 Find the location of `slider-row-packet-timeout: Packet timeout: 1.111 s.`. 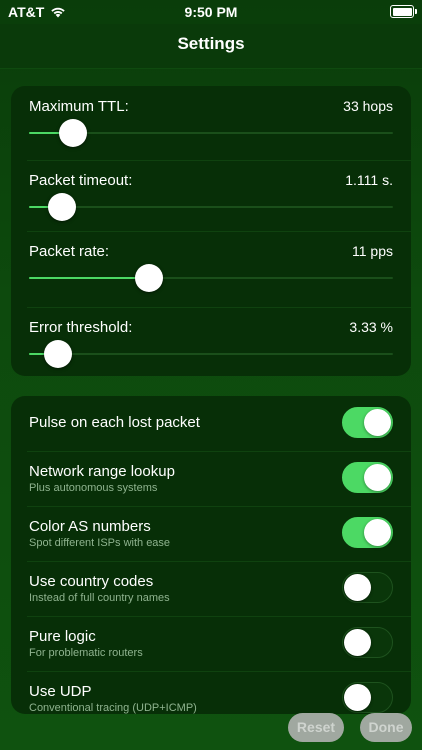

slider-row-packet-timeout: Packet timeout: 1.111 s. is located at coordinates (211, 196).